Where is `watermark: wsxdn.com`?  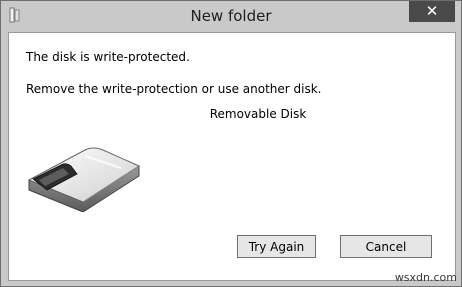
watermark: wsxdn.com is located at coordinates (425, 277).